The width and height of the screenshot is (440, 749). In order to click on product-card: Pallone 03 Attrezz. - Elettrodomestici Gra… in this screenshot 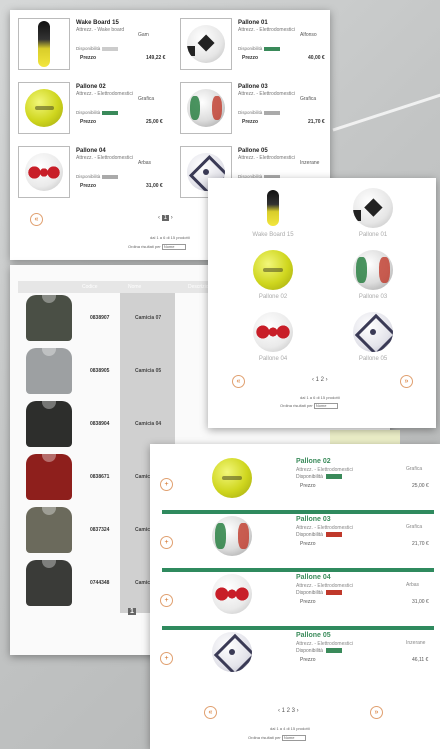, I will do `click(255, 109)`.